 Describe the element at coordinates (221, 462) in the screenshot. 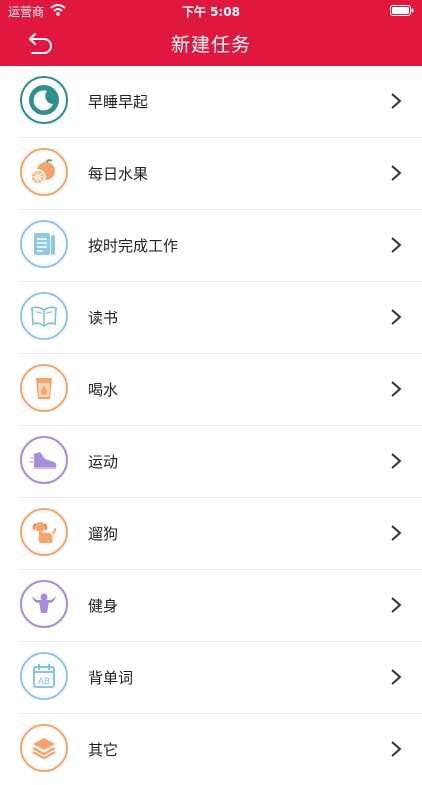

I see `task-row-exercise: 运动` at that location.